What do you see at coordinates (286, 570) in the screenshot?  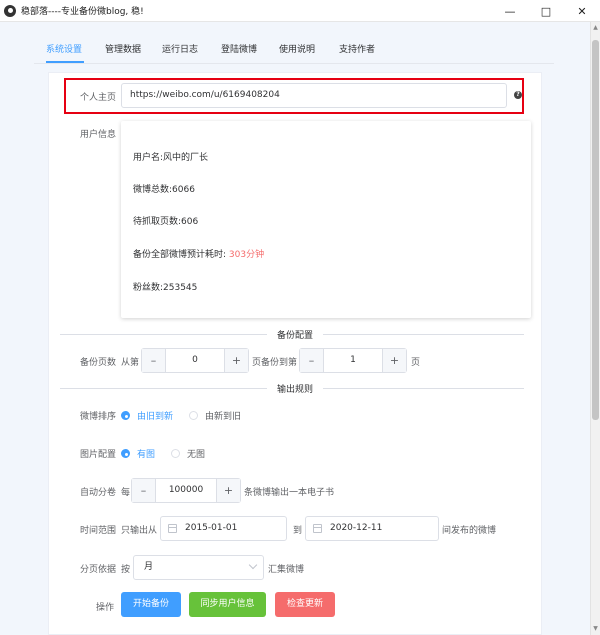 I see `paging-suffix: 汇集微博` at bounding box center [286, 570].